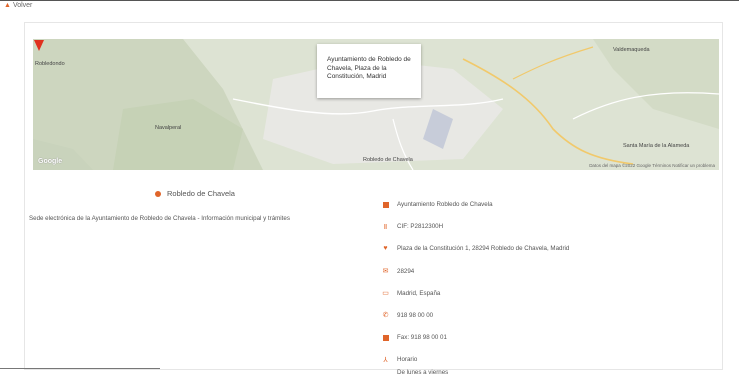  I want to click on list-item: ▭ Madrid, España, so click(547, 293).